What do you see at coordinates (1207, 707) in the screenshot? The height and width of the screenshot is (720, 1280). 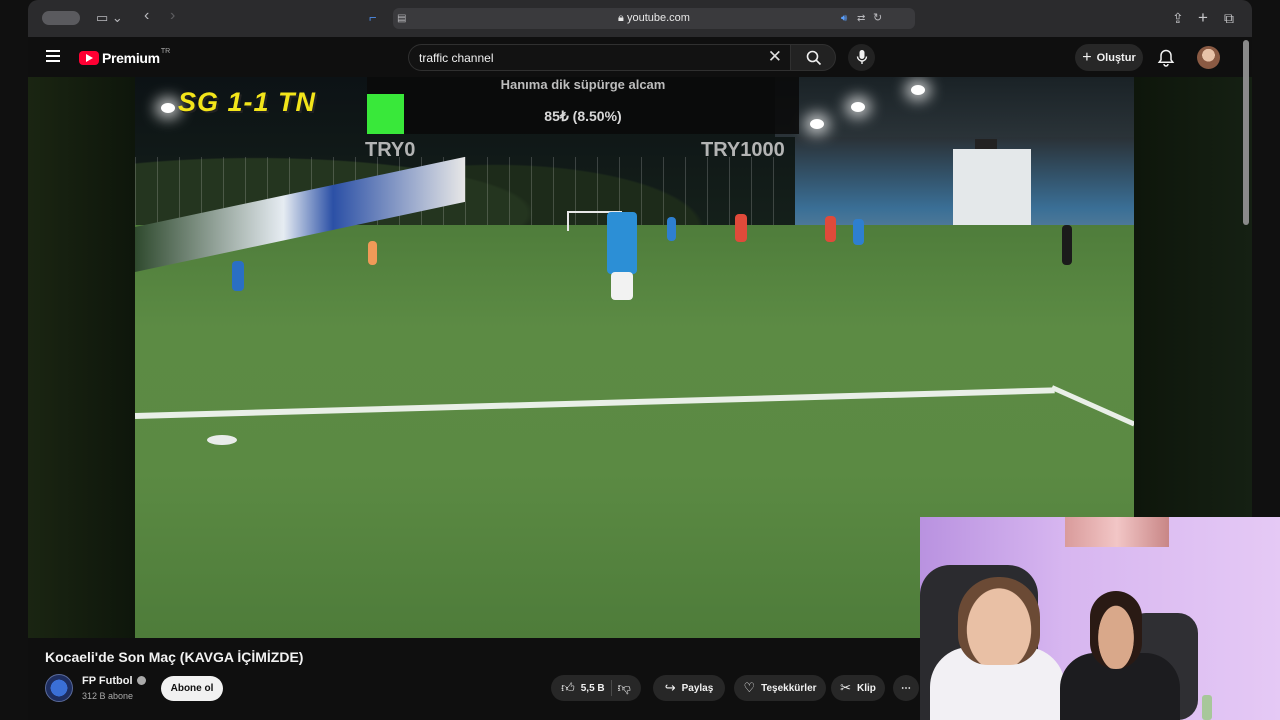 I see `bottle` at bounding box center [1207, 707].